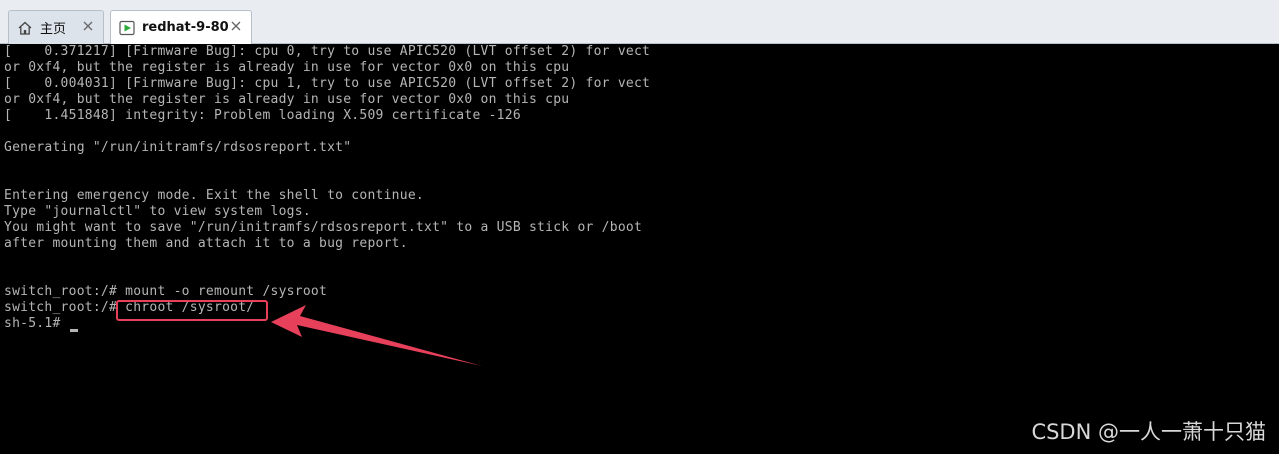  I want to click on home-icon, so click(25, 28).